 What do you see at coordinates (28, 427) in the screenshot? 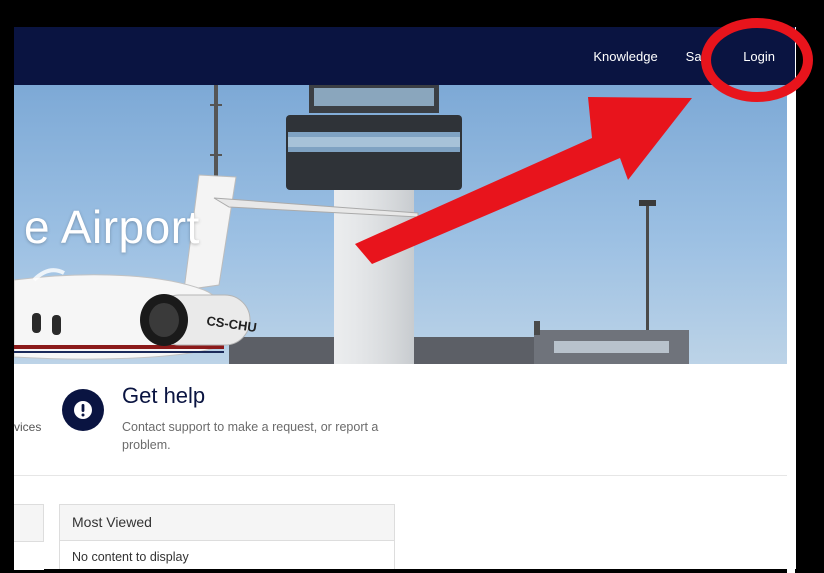
I see `truncated-service-text: vices` at bounding box center [28, 427].